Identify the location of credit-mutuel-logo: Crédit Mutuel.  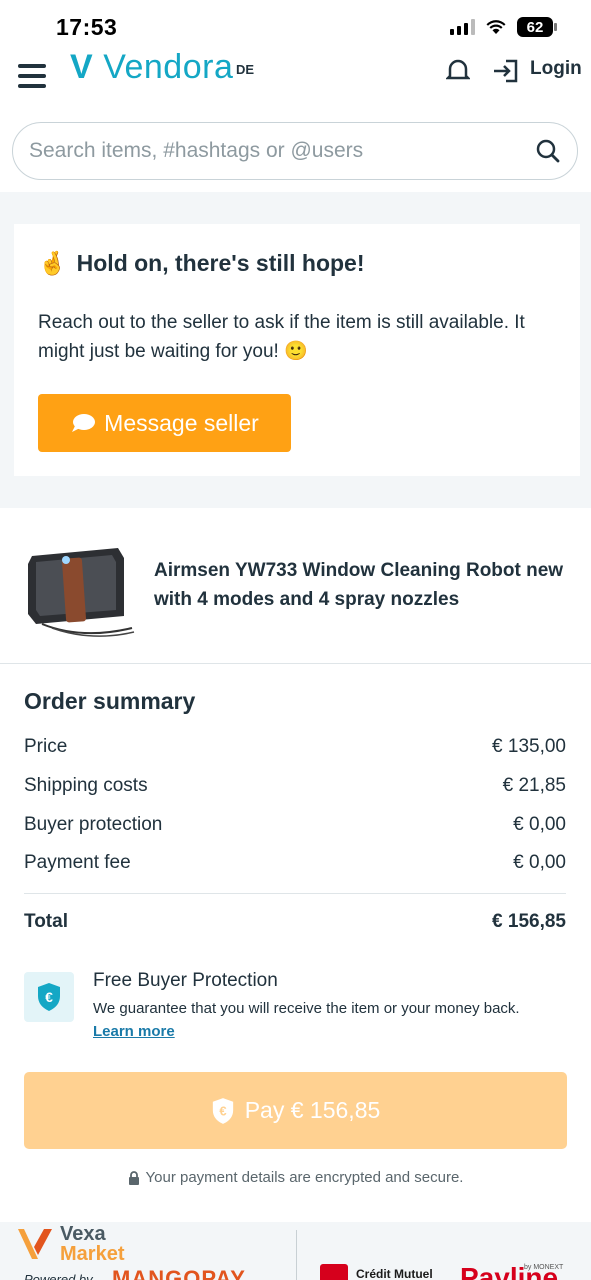
(376, 1272).